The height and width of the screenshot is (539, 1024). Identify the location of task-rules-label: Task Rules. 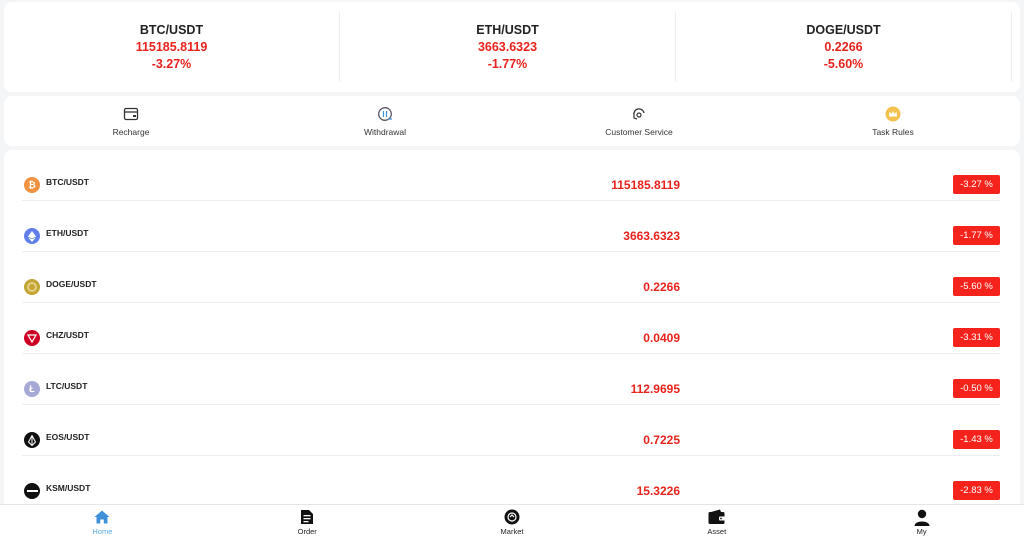
(893, 132).